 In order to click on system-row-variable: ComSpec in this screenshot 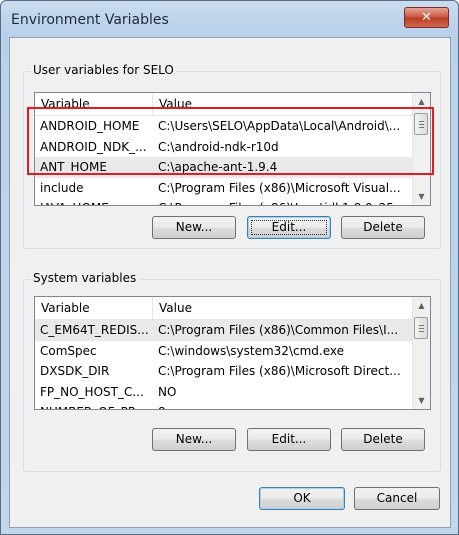, I will do `click(68, 350)`.